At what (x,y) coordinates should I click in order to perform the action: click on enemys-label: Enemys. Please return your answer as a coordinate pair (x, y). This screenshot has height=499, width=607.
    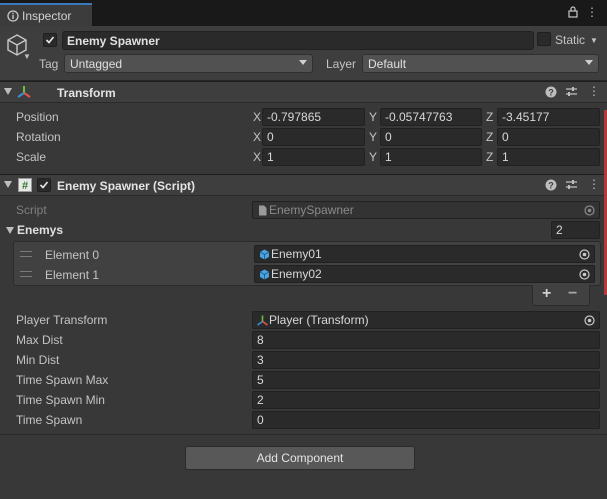
    Looking at the image, I should click on (40, 230).